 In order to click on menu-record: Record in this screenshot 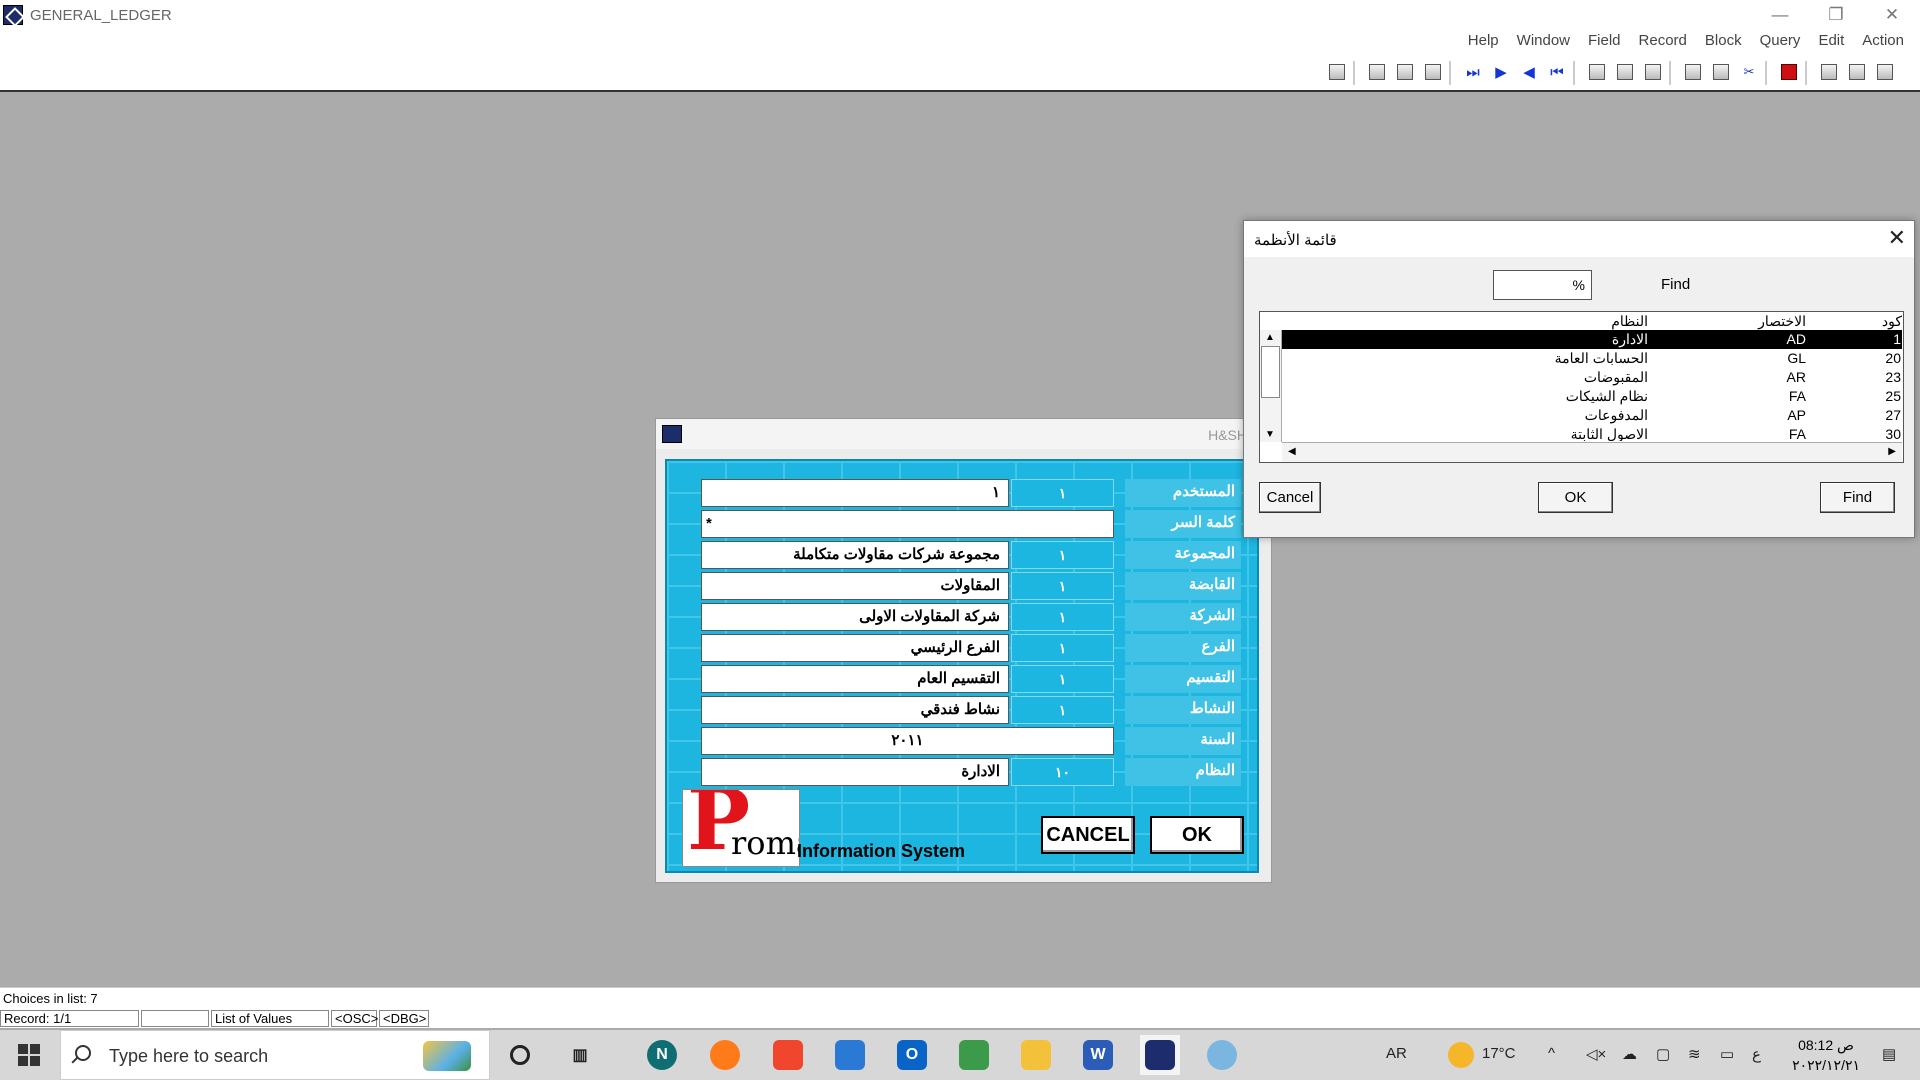, I will do `click(1663, 40)`.